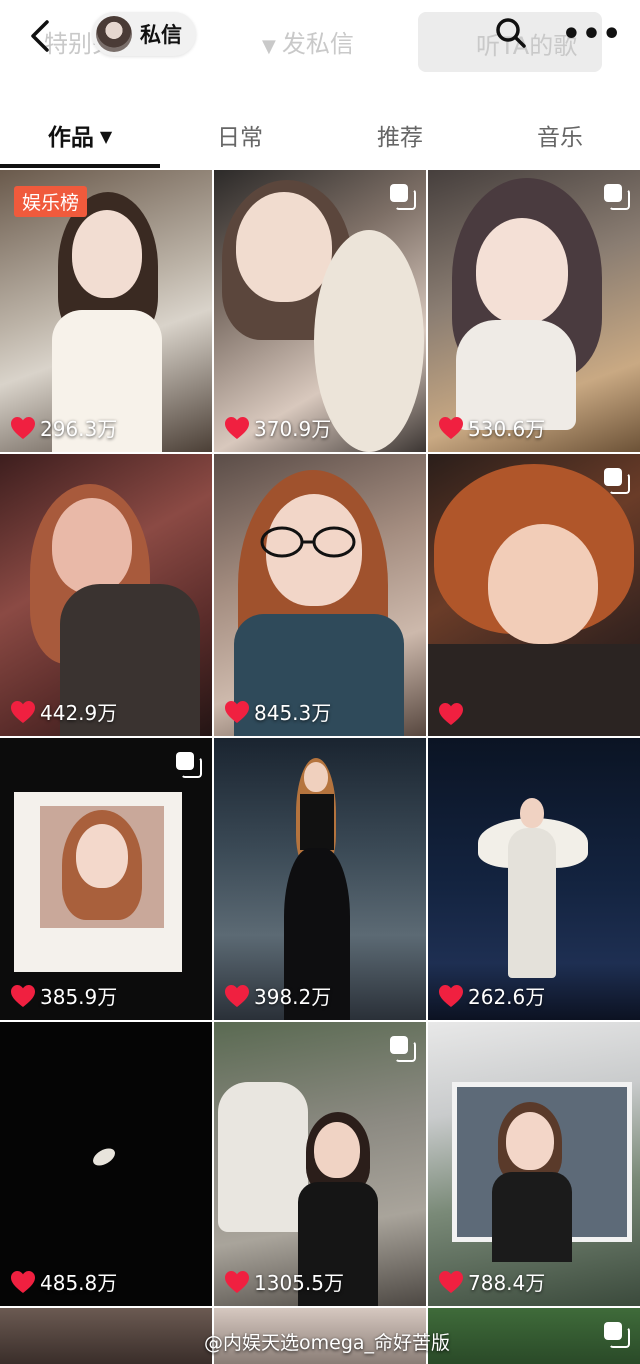 The height and width of the screenshot is (1364, 640). I want to click on like-count: 788.4万, so click(491, 1281).